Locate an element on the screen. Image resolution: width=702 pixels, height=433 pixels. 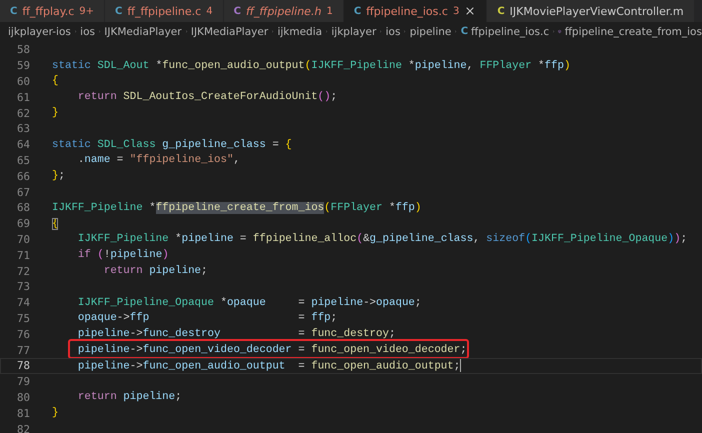
editor-tab: C ff_ffpipeline.c 4 is located at coordinates (164, 11).